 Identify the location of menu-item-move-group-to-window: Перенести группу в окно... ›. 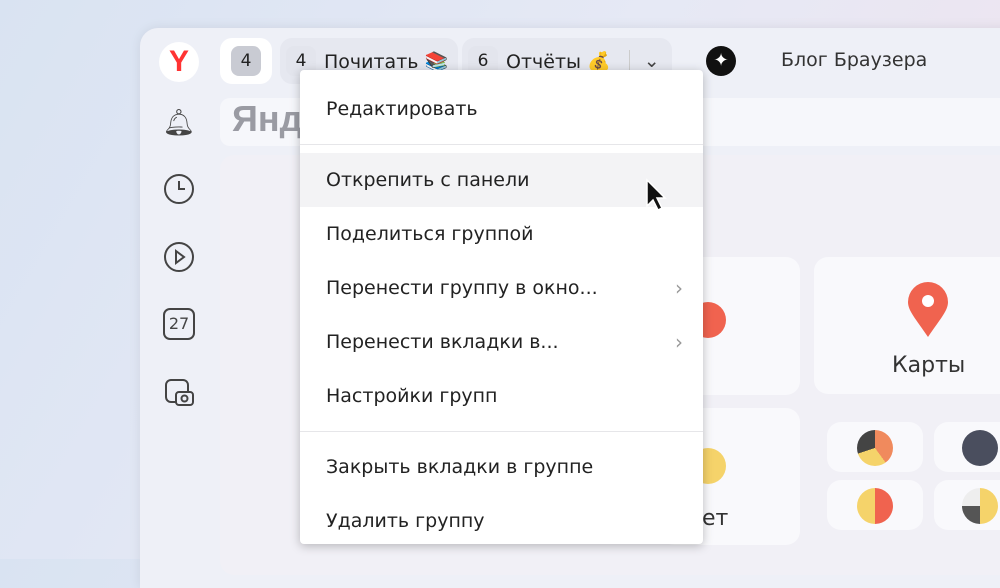
(501, 288).